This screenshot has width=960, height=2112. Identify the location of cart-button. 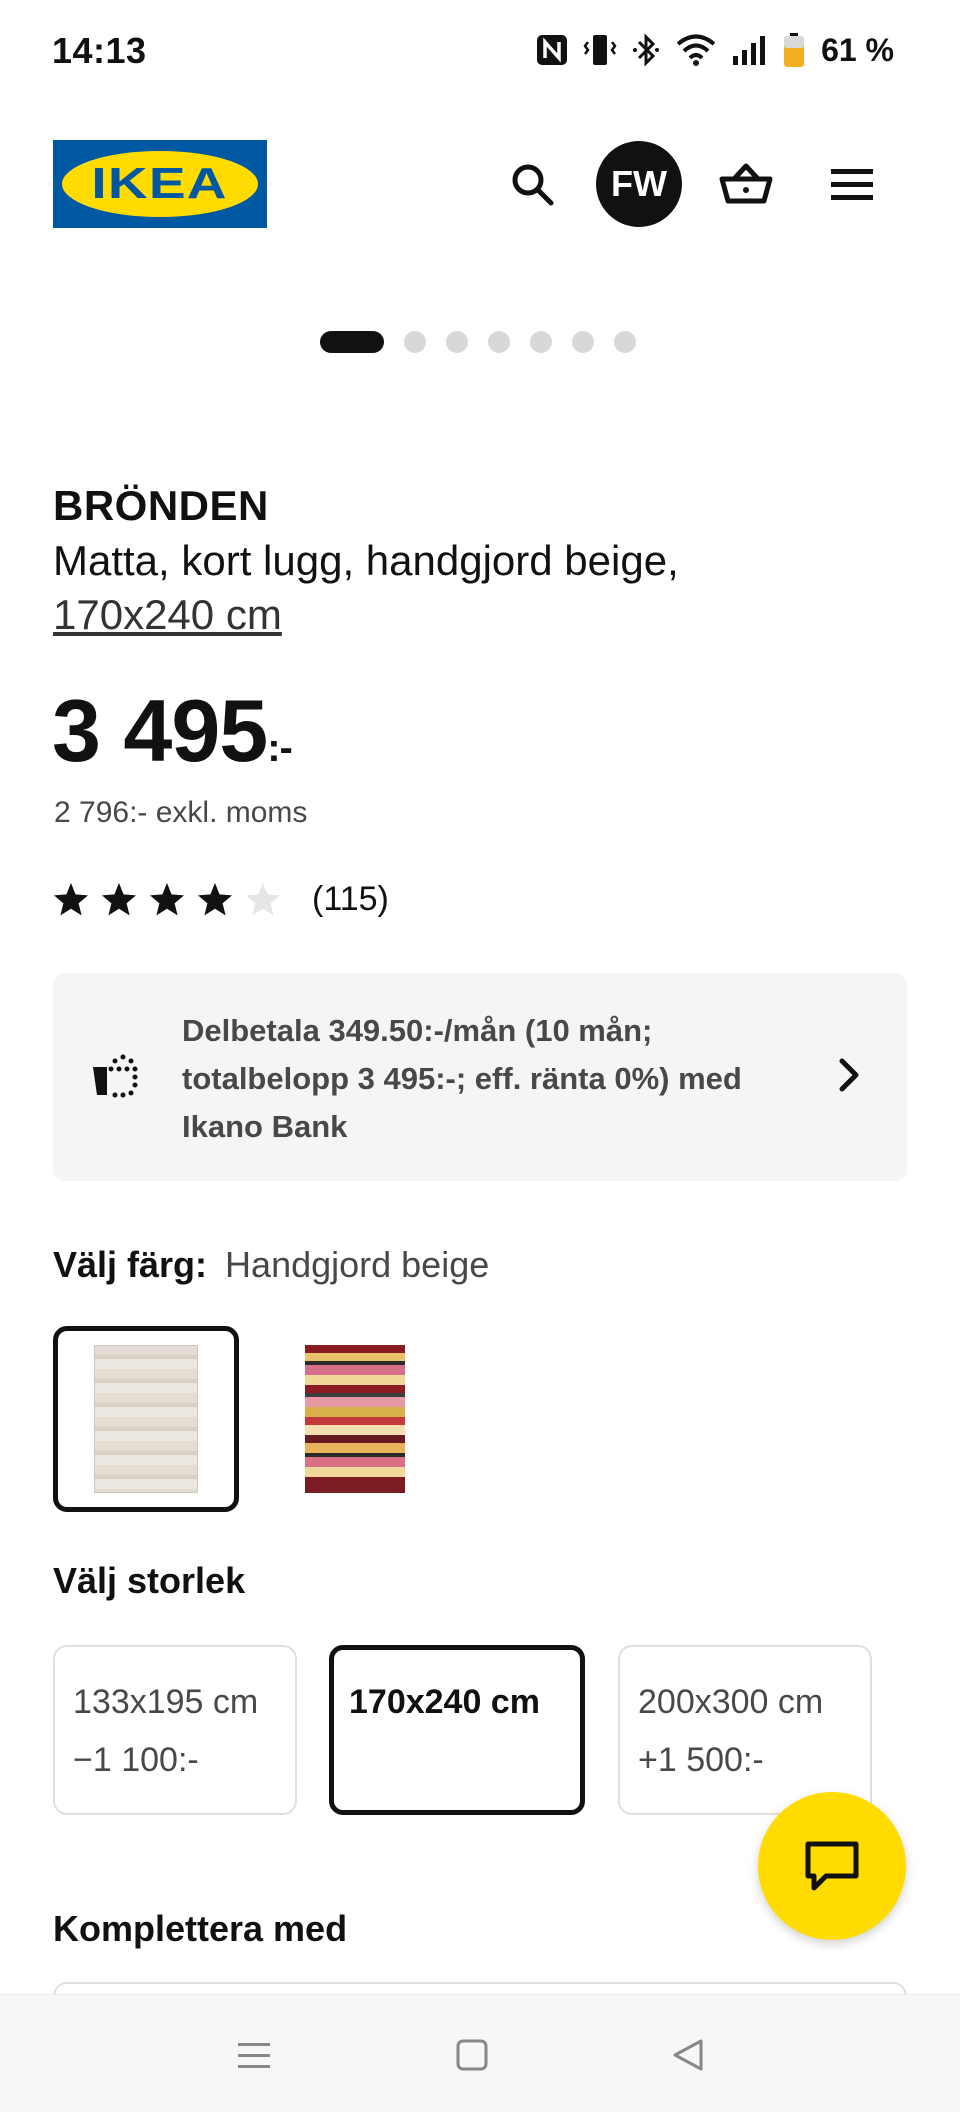
(746, 184).